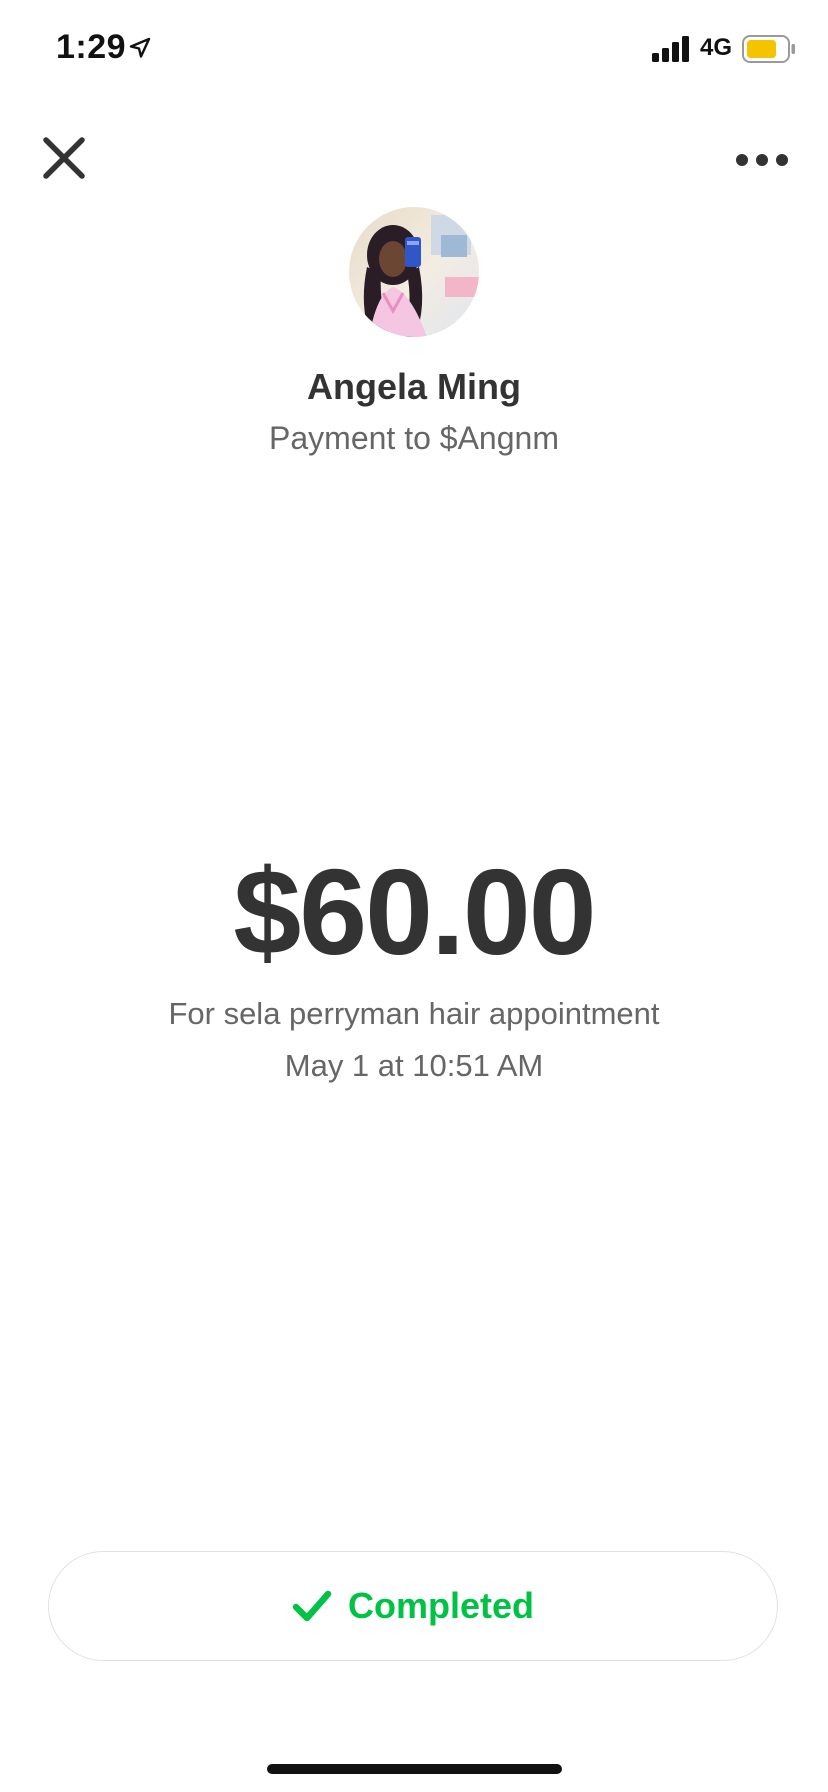  What do you see at coordinates (768, 49) in the screenshot?
I see `battery-icon` at bounding box center [768, 49].